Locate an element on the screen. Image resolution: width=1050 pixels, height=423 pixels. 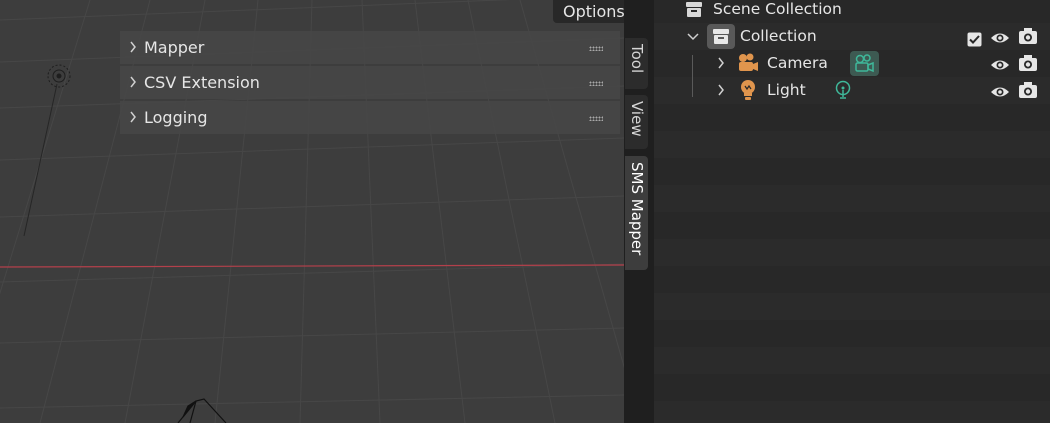
sidebar-panels: Mapper CSV Extension Logging is located at coordinates (370, 83).